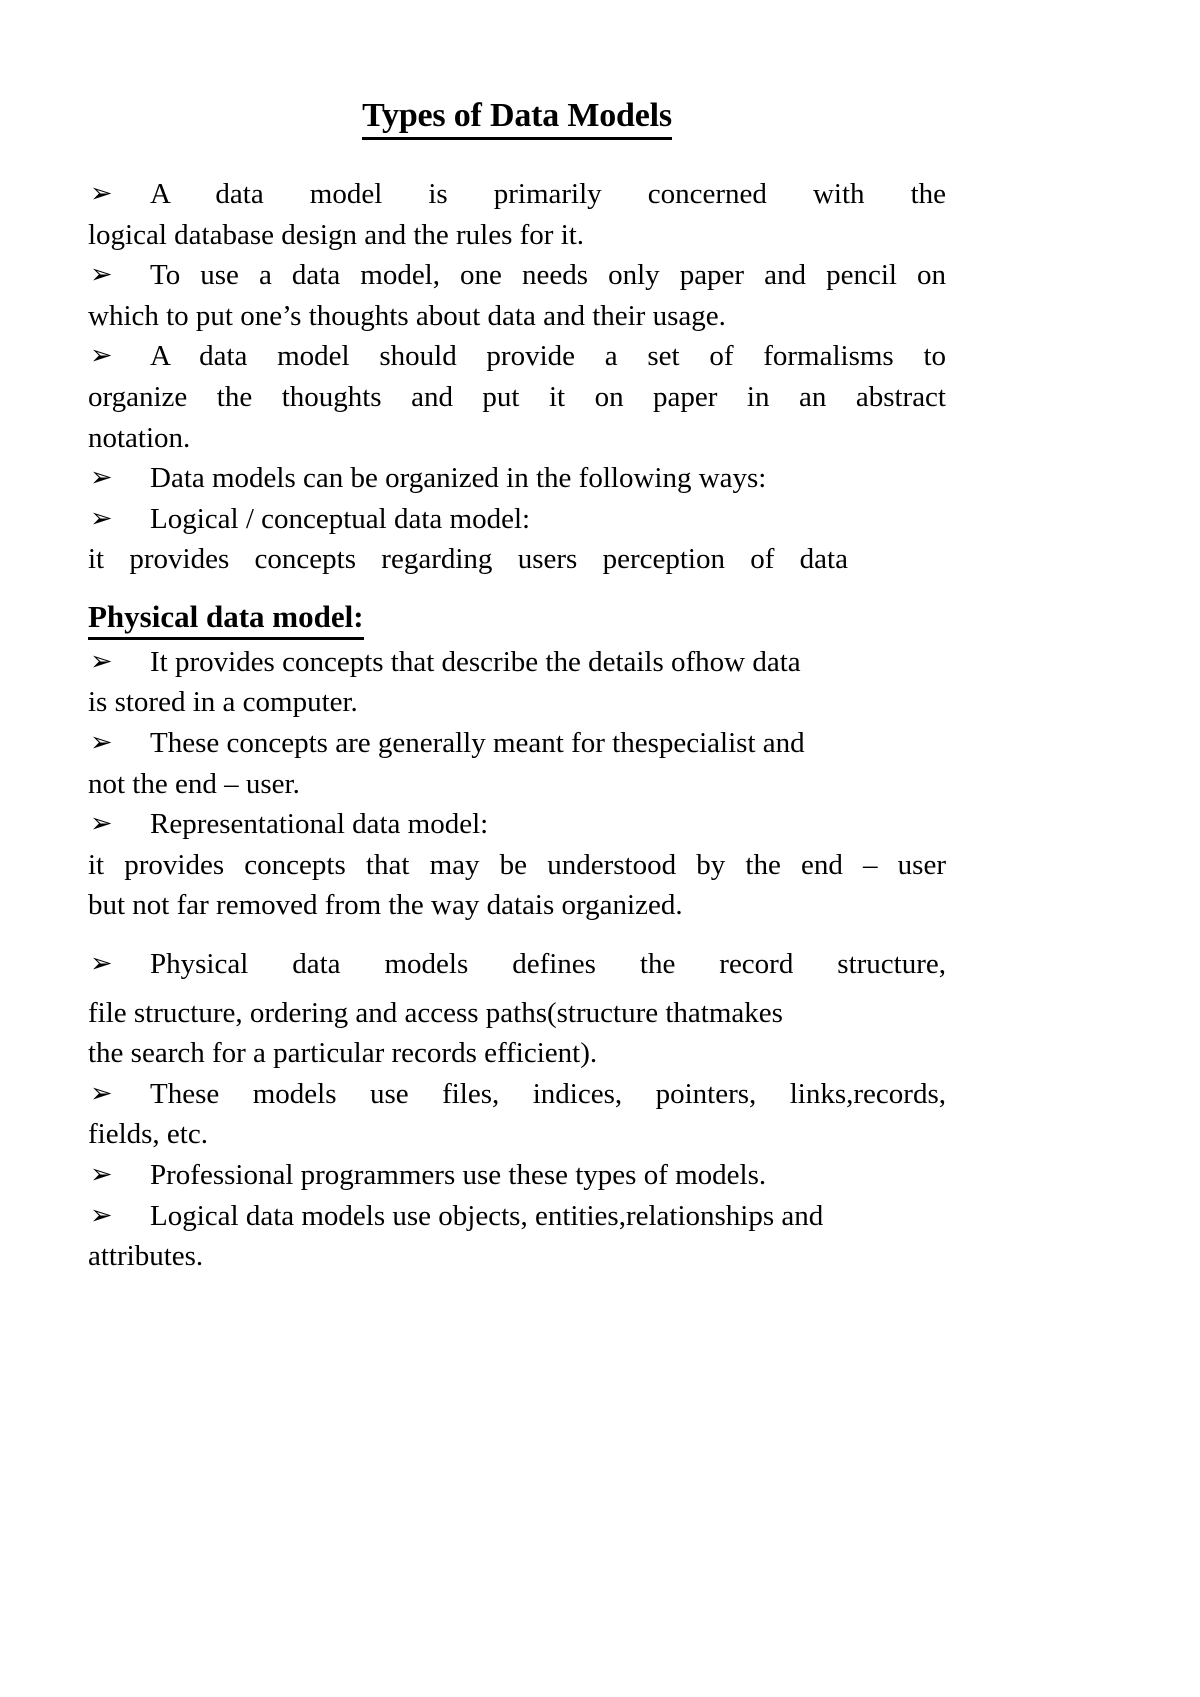  What do you see at coordinates (319, 824) in the screenshot?
I see `bullet-text-line: Representational data model:` at bounding box center [319, 824].